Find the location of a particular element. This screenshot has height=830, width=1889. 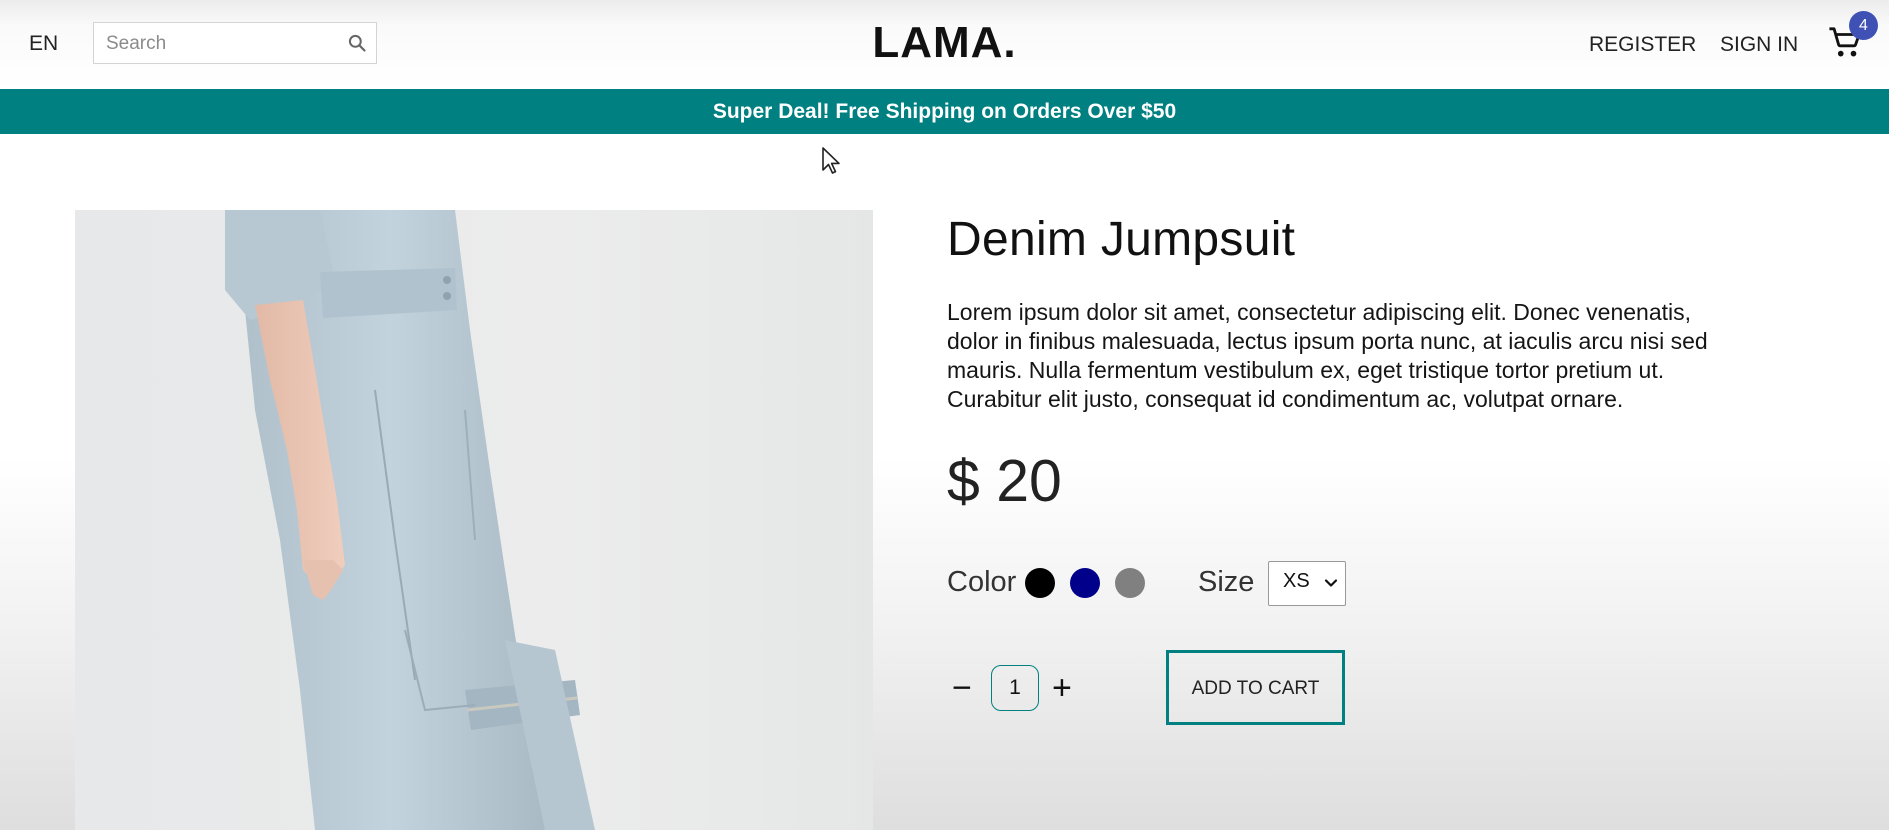

chevron-down-icon is located at coordinates (1331, 583).